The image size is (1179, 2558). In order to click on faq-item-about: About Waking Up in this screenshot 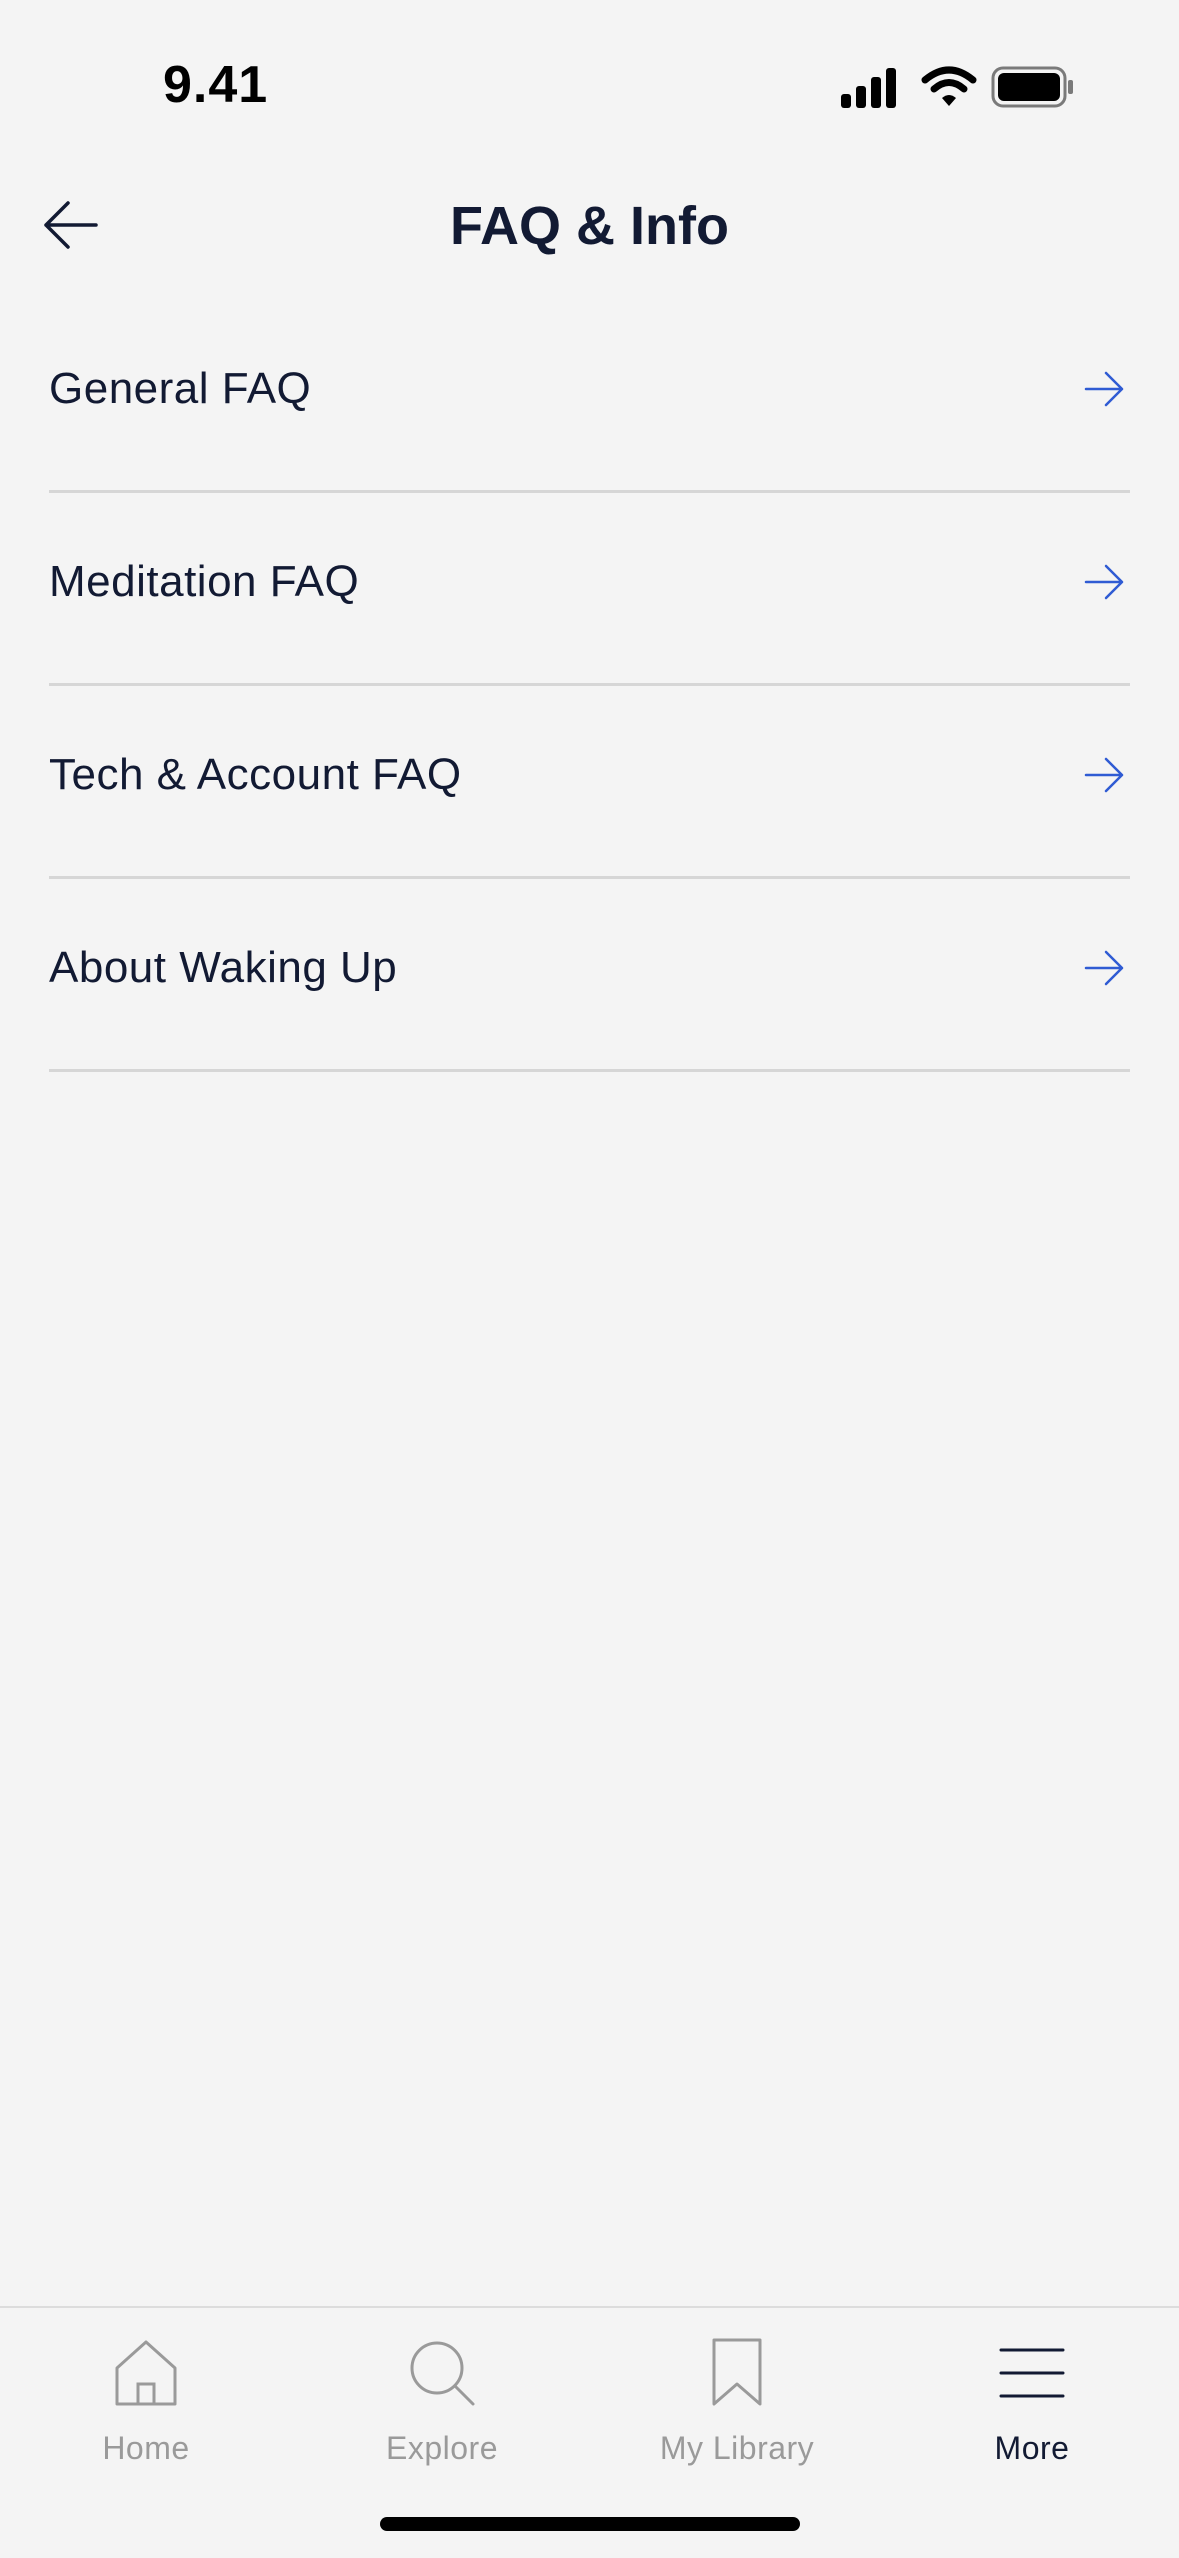, I will do `click(589, 975)`.